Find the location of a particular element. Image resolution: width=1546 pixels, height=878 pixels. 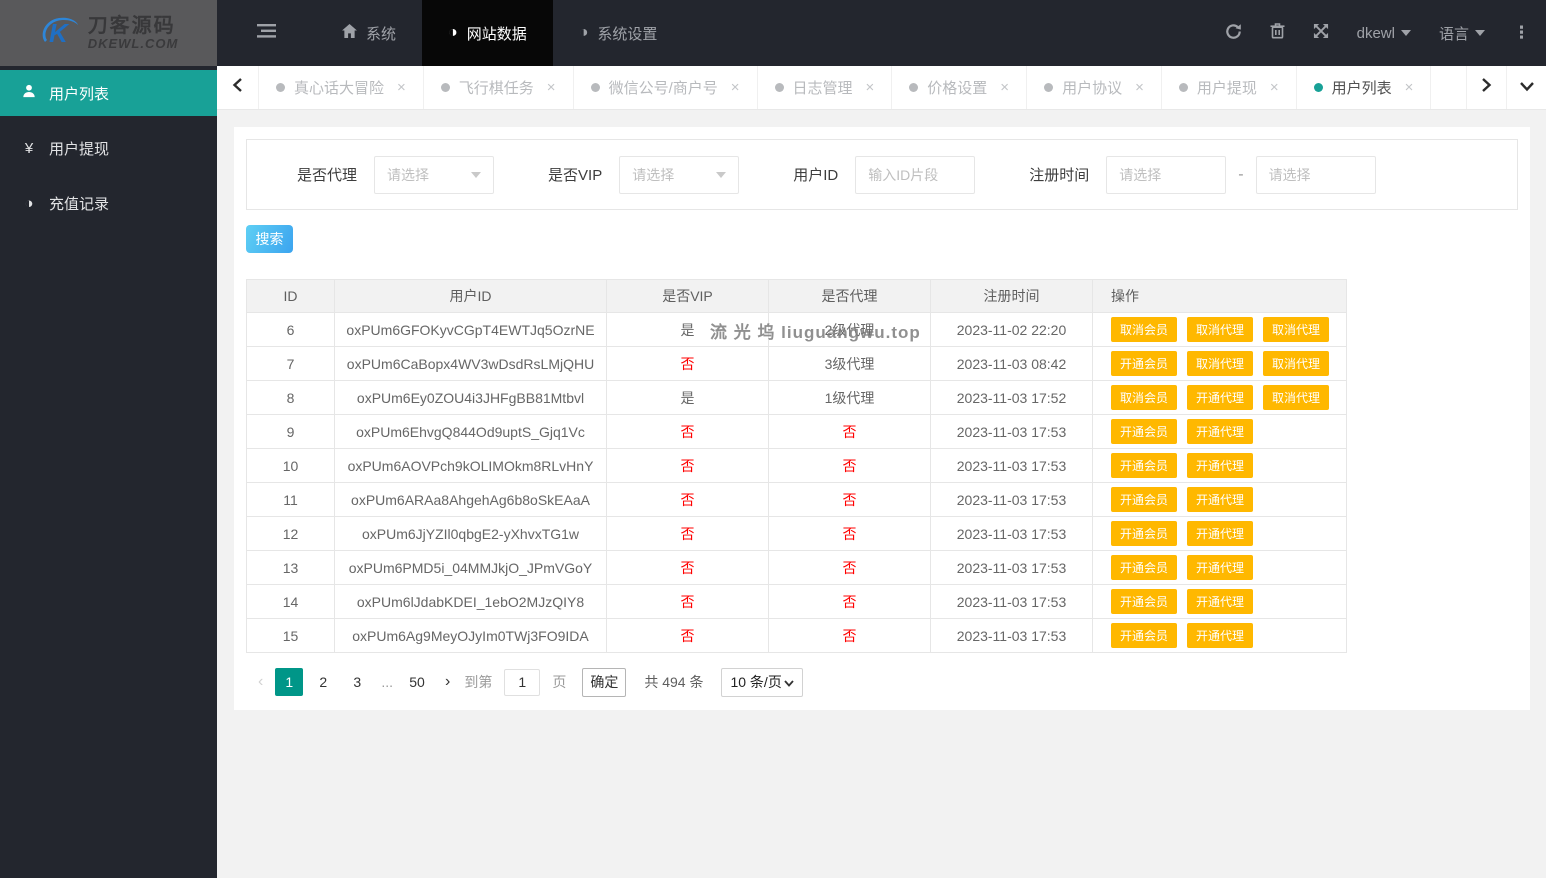

regtime-from-select: 请选择 is located at coordinates (1166, 174).